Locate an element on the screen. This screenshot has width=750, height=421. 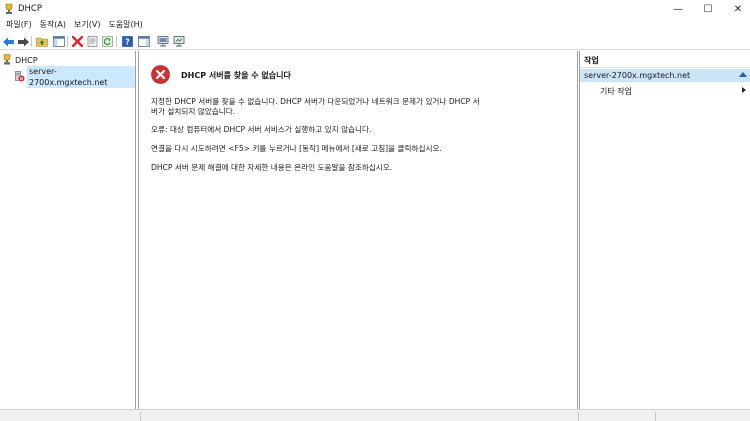
error-reason: 오류: 대상 컴퓨터에서 DHCP 서버 서비스가 실행하고 있지 않습니다. is located at coordinates (261, 129).